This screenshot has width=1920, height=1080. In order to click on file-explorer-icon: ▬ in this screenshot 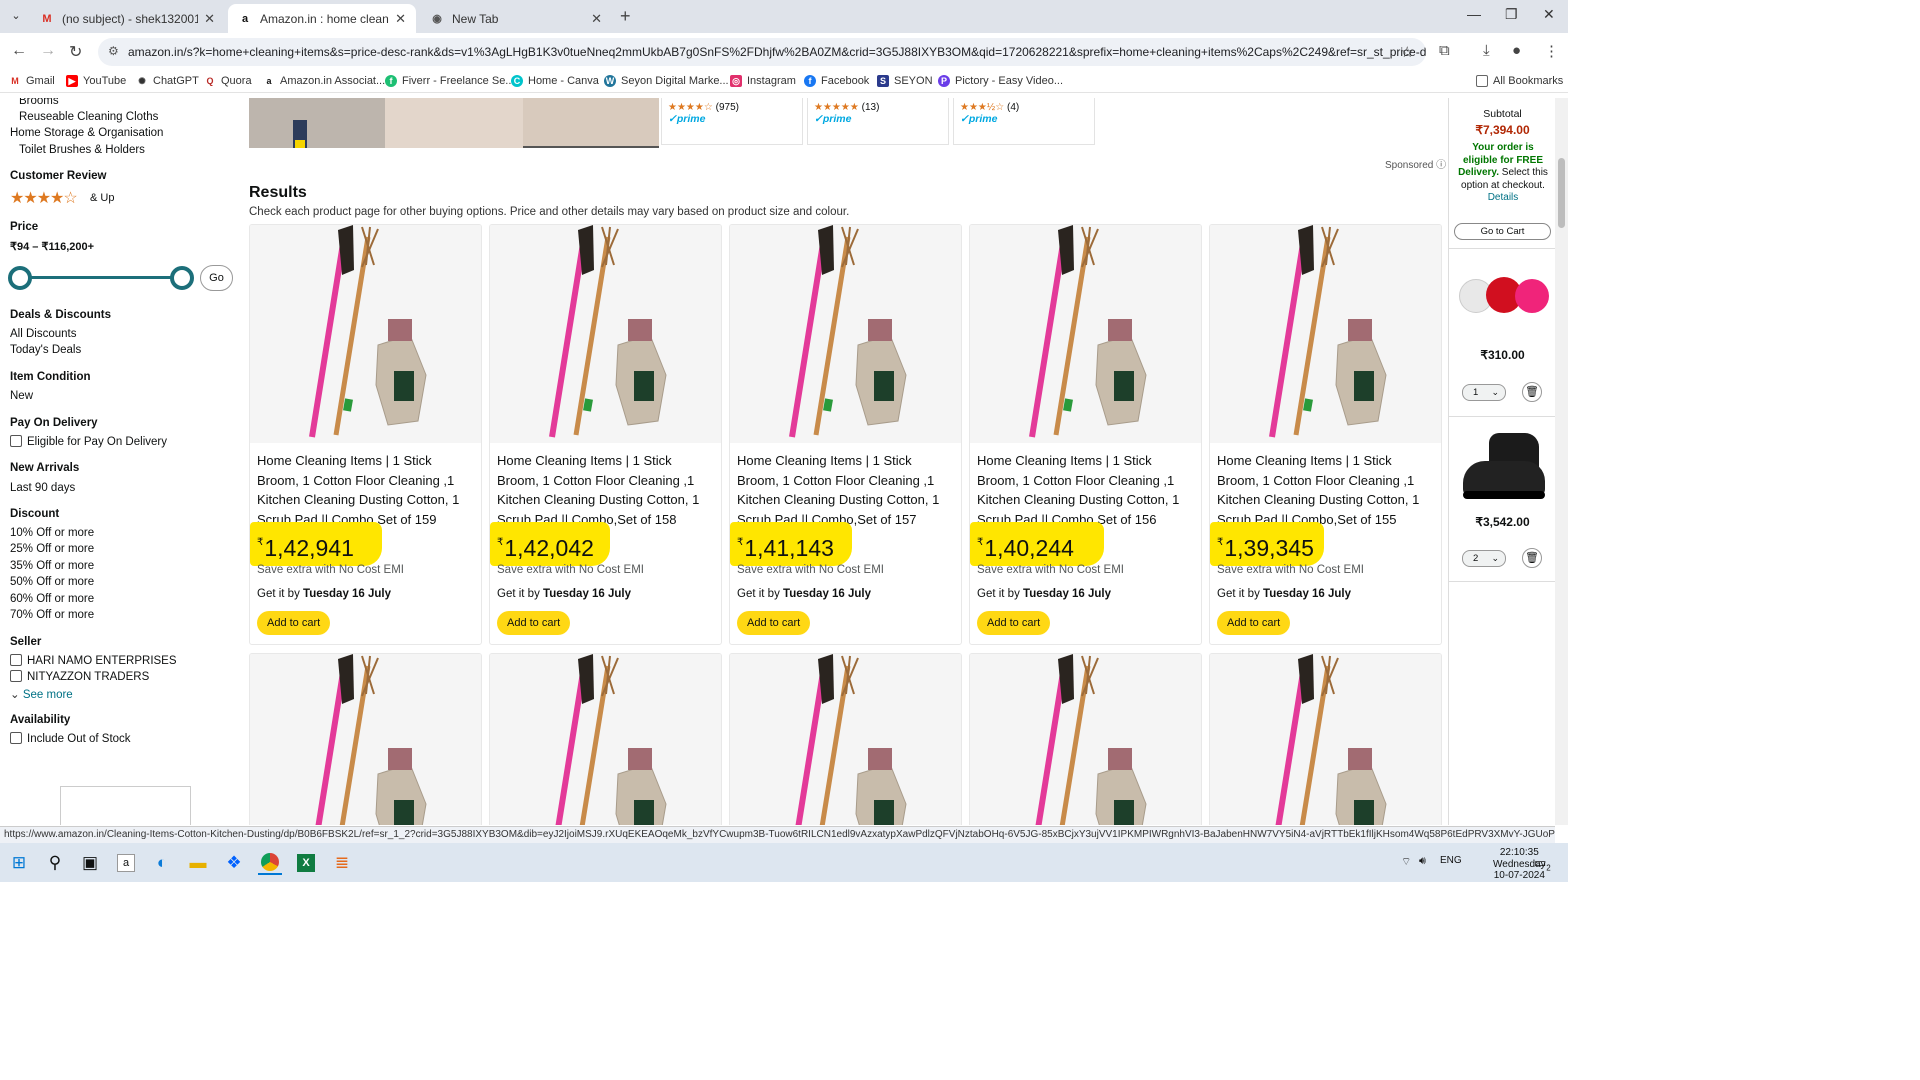, I will do `click(198, 863)`.